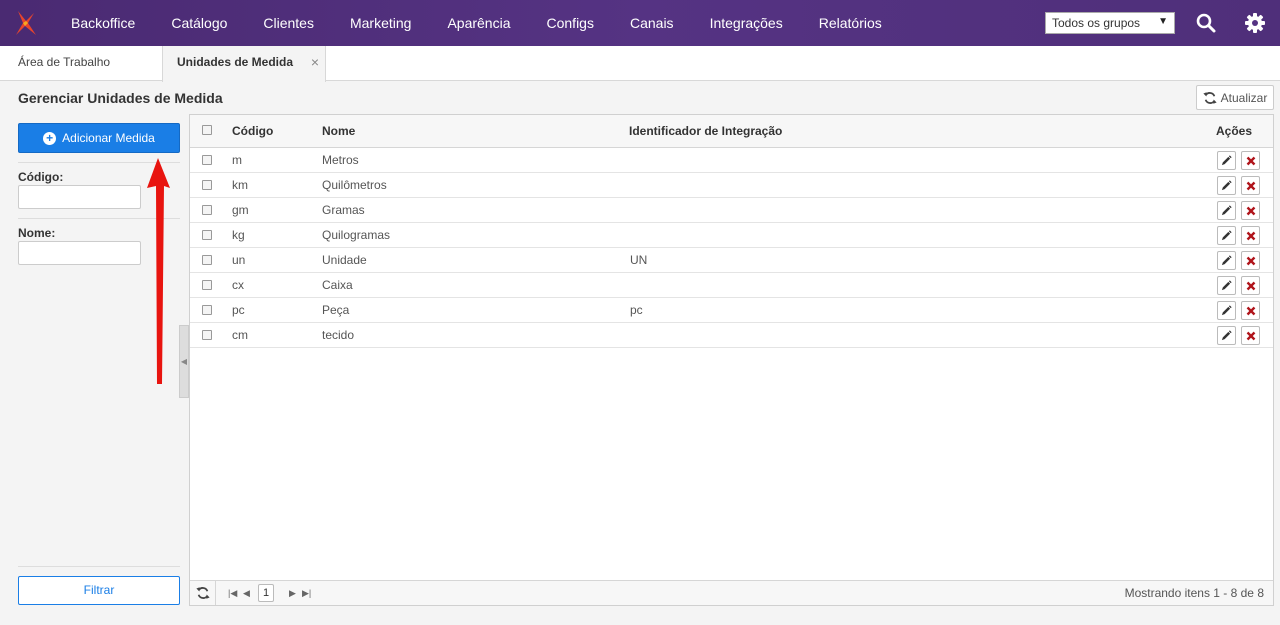 The image size is (1280, 625). What do you see at coordinates (306, 593) in the screenshot?
I see `last-page-icon: ▶|` at bounding box center [306, 593].